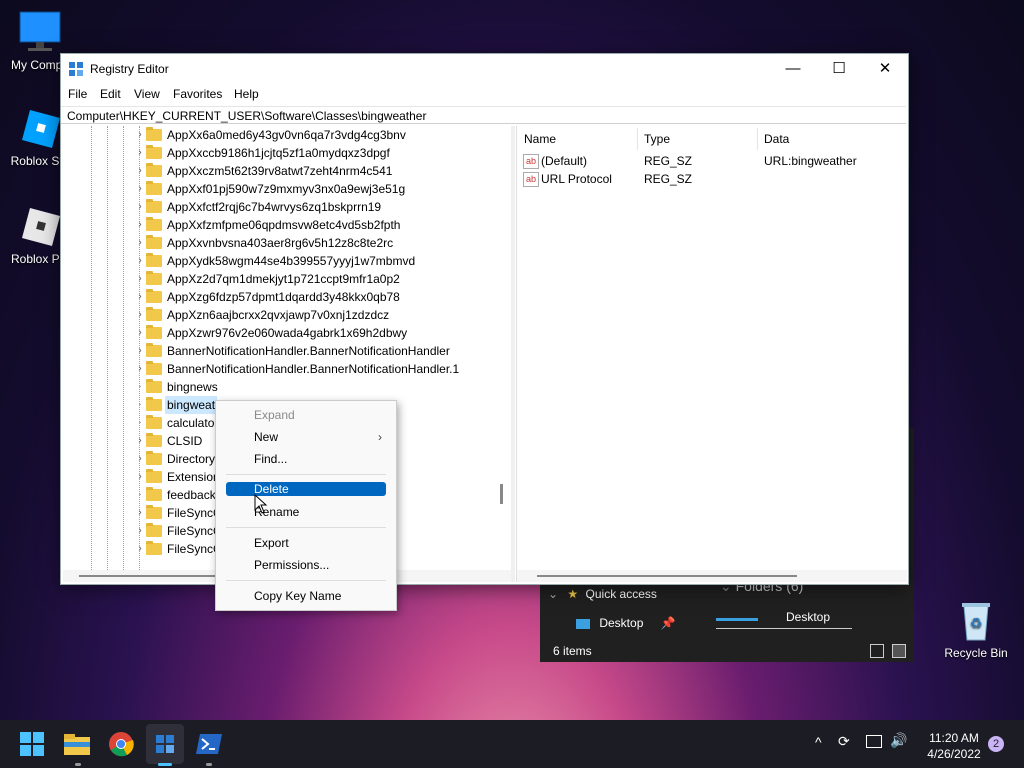 The height and width of the screenshot is (768, 1024). What do you see at coordinates (185, 441) in the screenshot?
I see `tree-item-label: CLSID` at bounding box center [185, 441].